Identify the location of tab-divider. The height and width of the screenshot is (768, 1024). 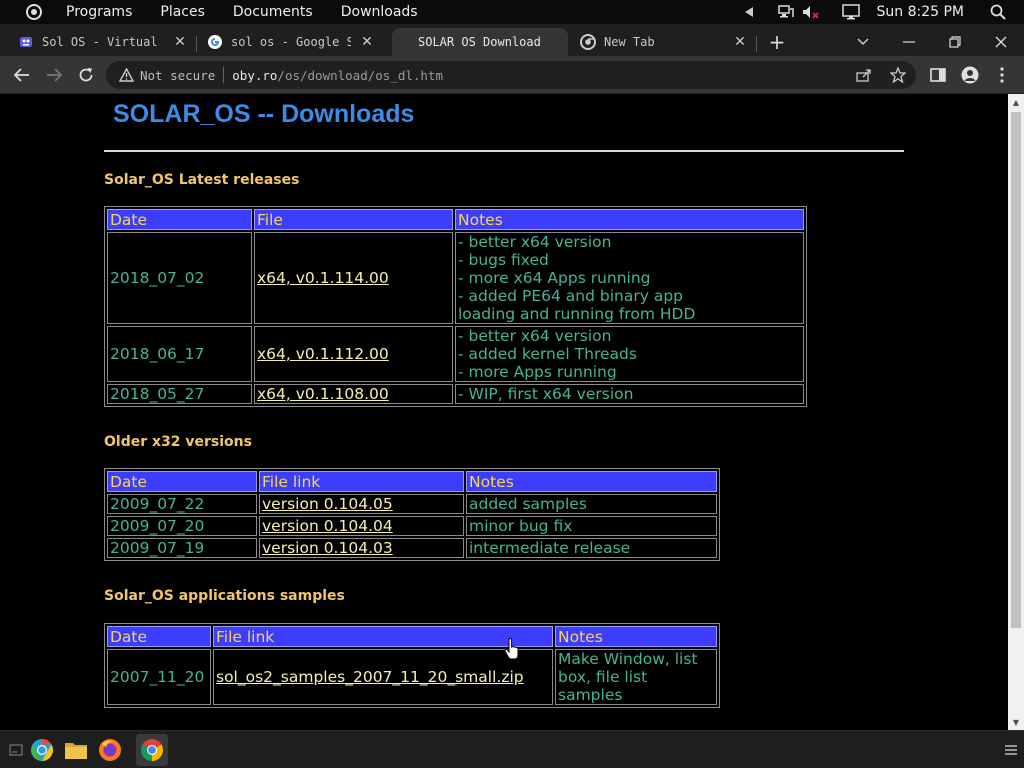
(756, 44).